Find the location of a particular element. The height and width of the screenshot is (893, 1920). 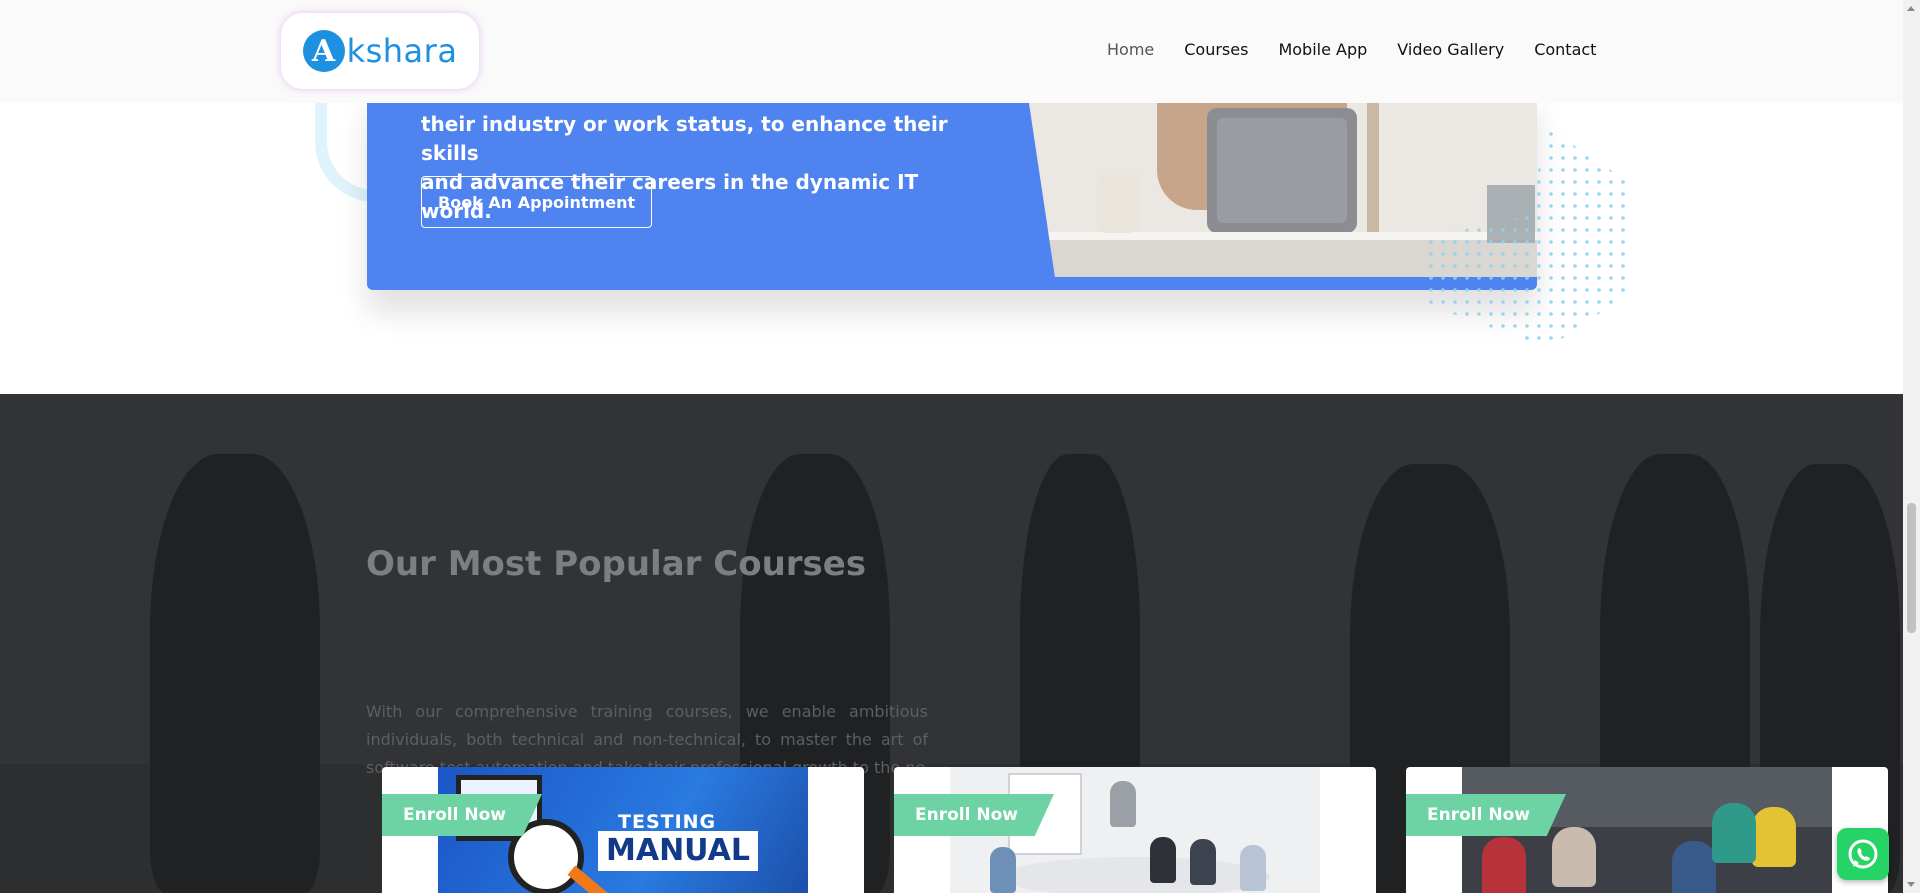

logo: A kshara is located at coordinates (380, 51).